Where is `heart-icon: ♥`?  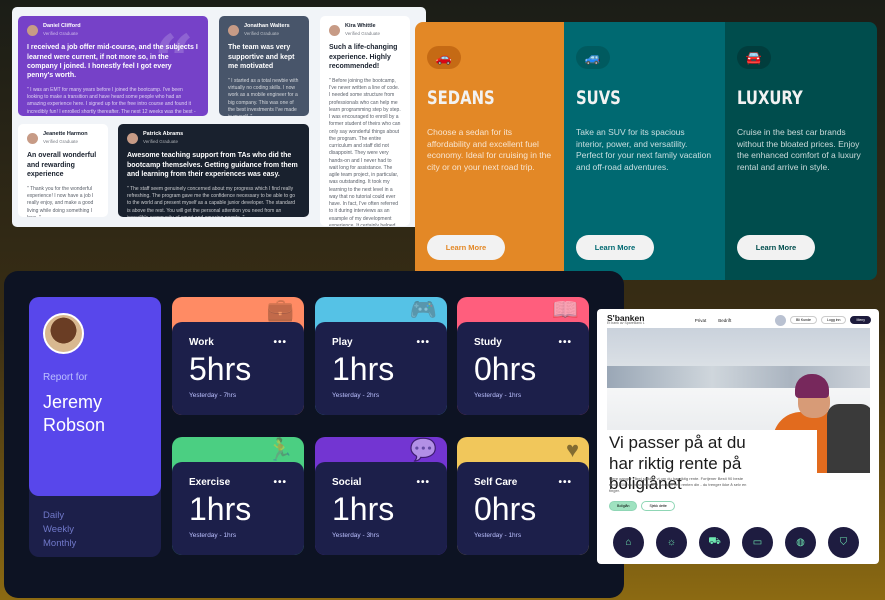
heart-icon: ♥ is located at coordinates (572, 449).